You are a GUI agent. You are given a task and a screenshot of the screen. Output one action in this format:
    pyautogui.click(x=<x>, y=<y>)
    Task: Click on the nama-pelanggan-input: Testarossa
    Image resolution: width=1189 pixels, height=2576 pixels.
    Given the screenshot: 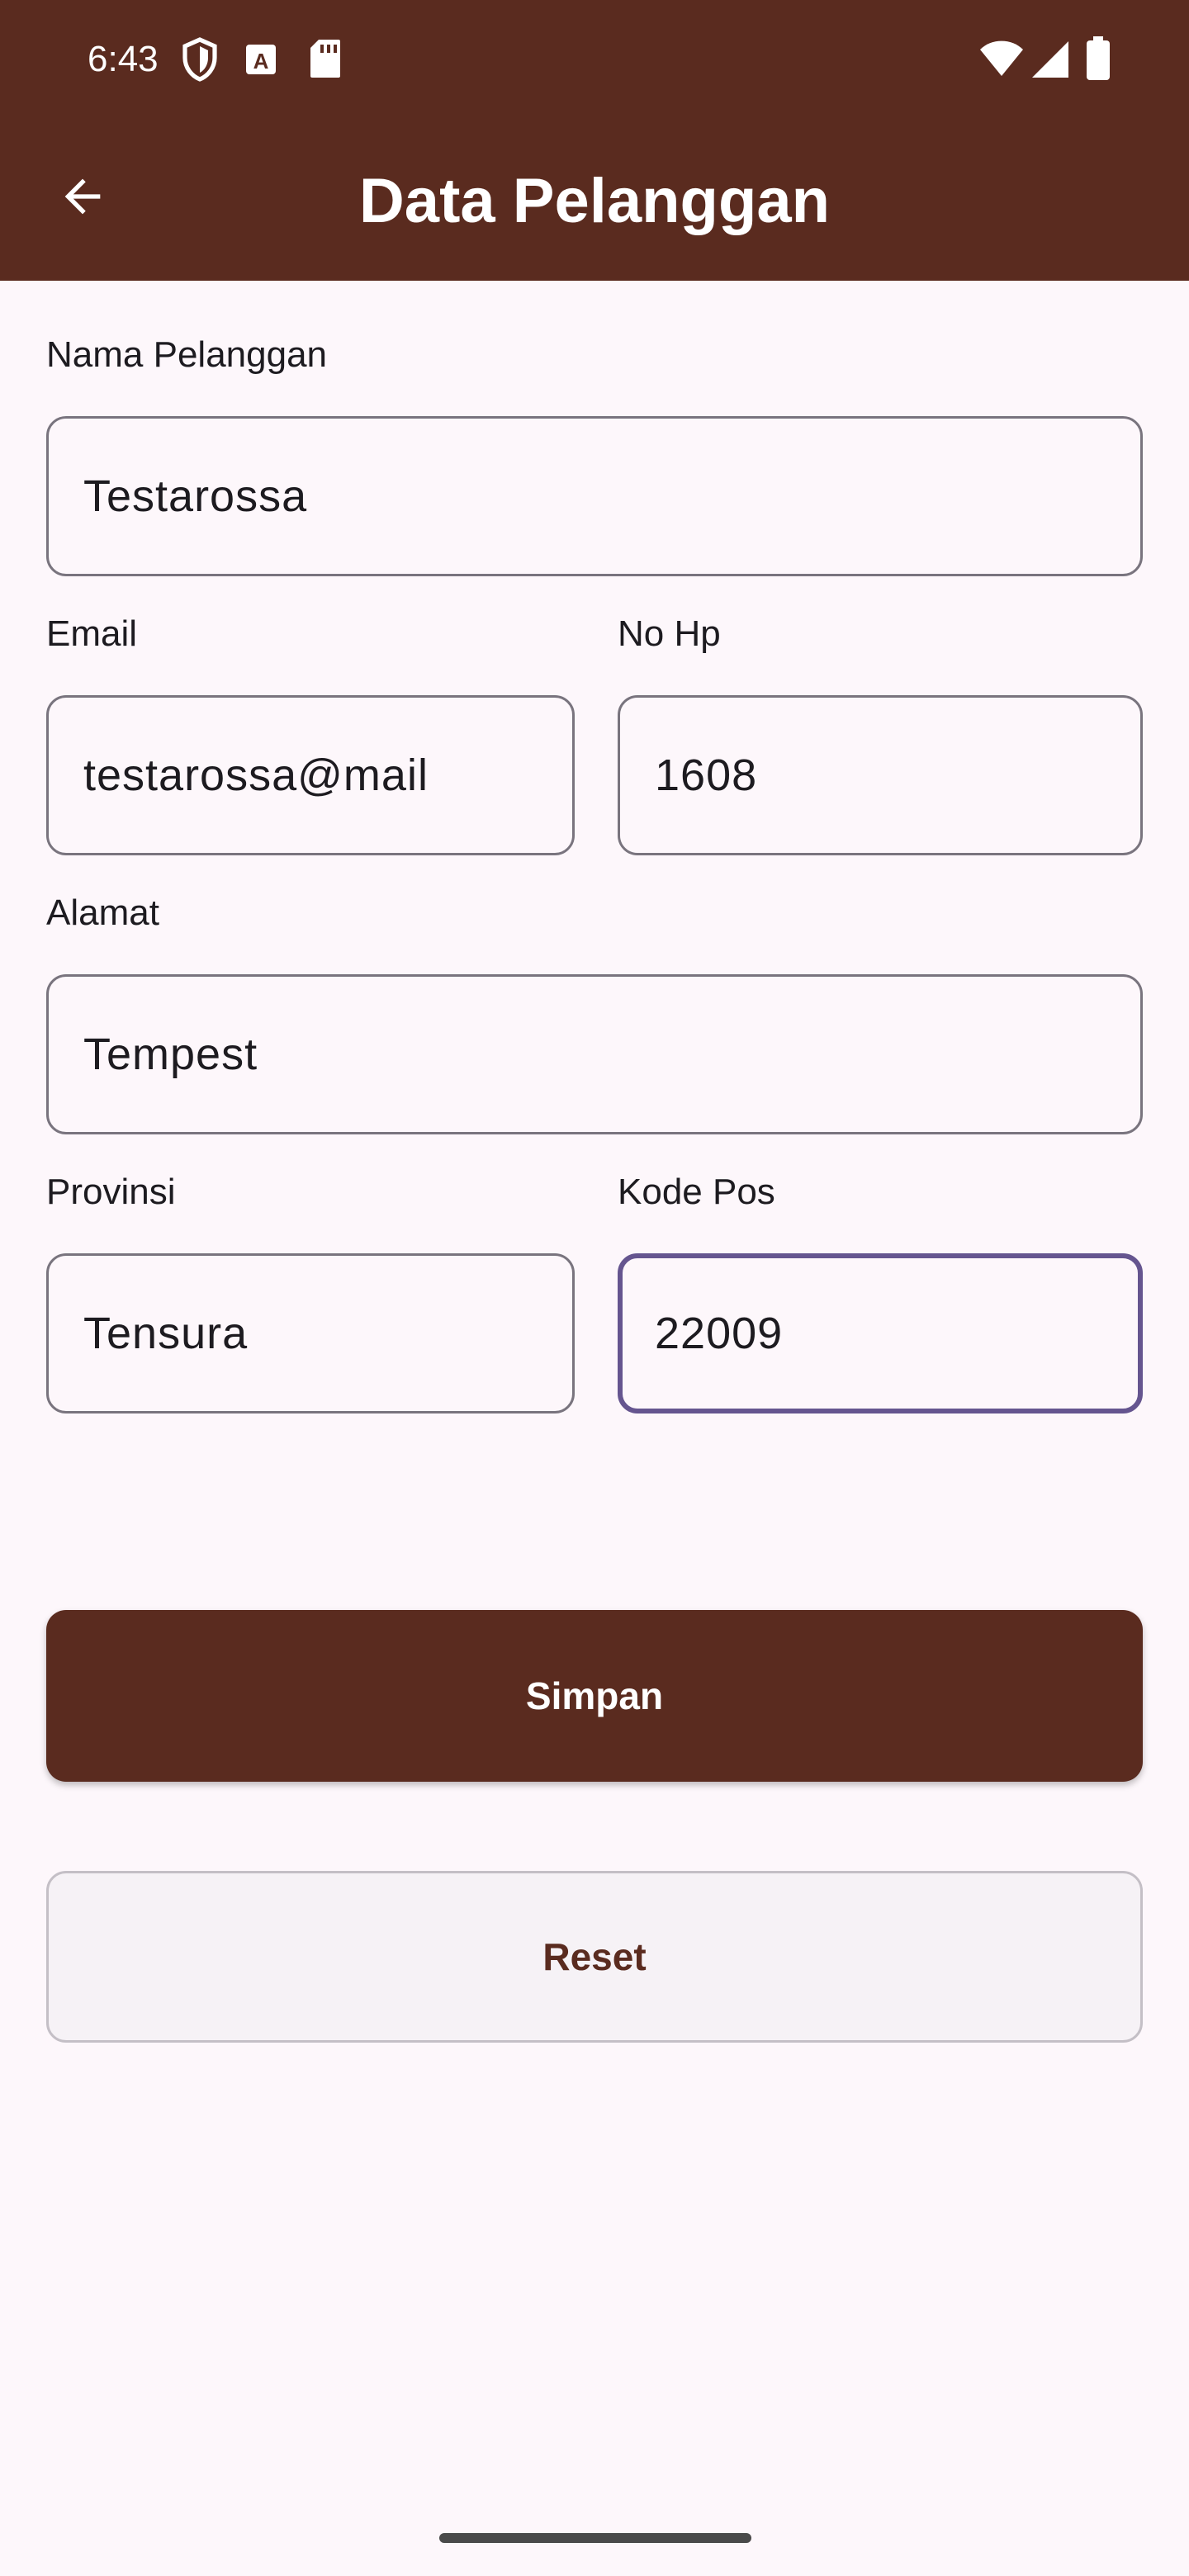 What is the action you would take?
    pyautogui.click(x=594, y=496)
    